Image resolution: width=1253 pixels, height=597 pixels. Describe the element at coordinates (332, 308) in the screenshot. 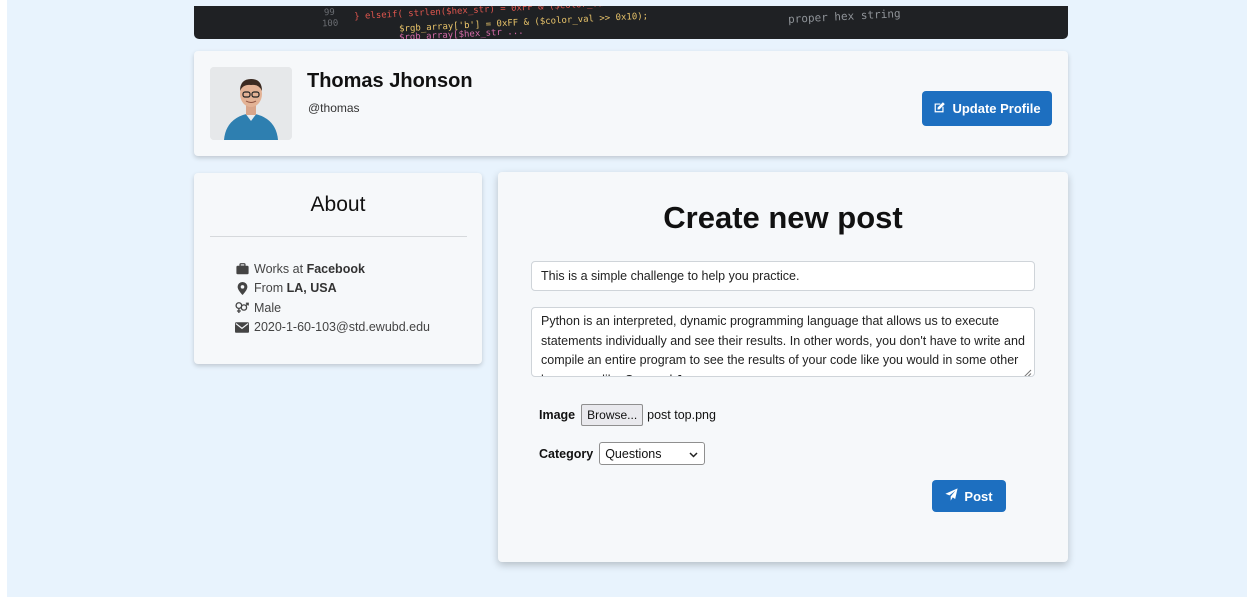

I see `about-item-gender: Male` at that location.